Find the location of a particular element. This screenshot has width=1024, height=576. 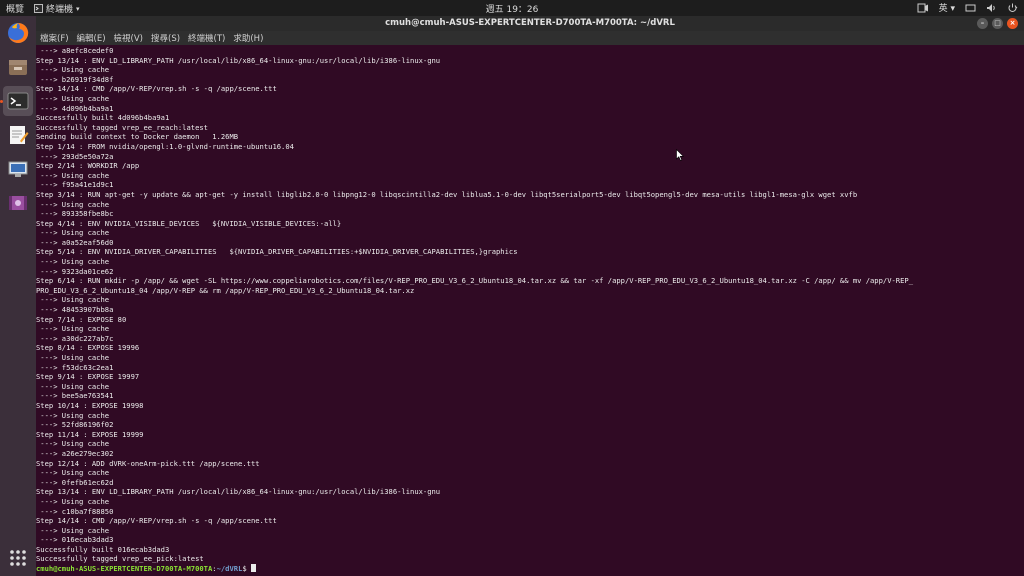

terminal-line: ---> bee5ae763541 is located at coordinates (75, 396).